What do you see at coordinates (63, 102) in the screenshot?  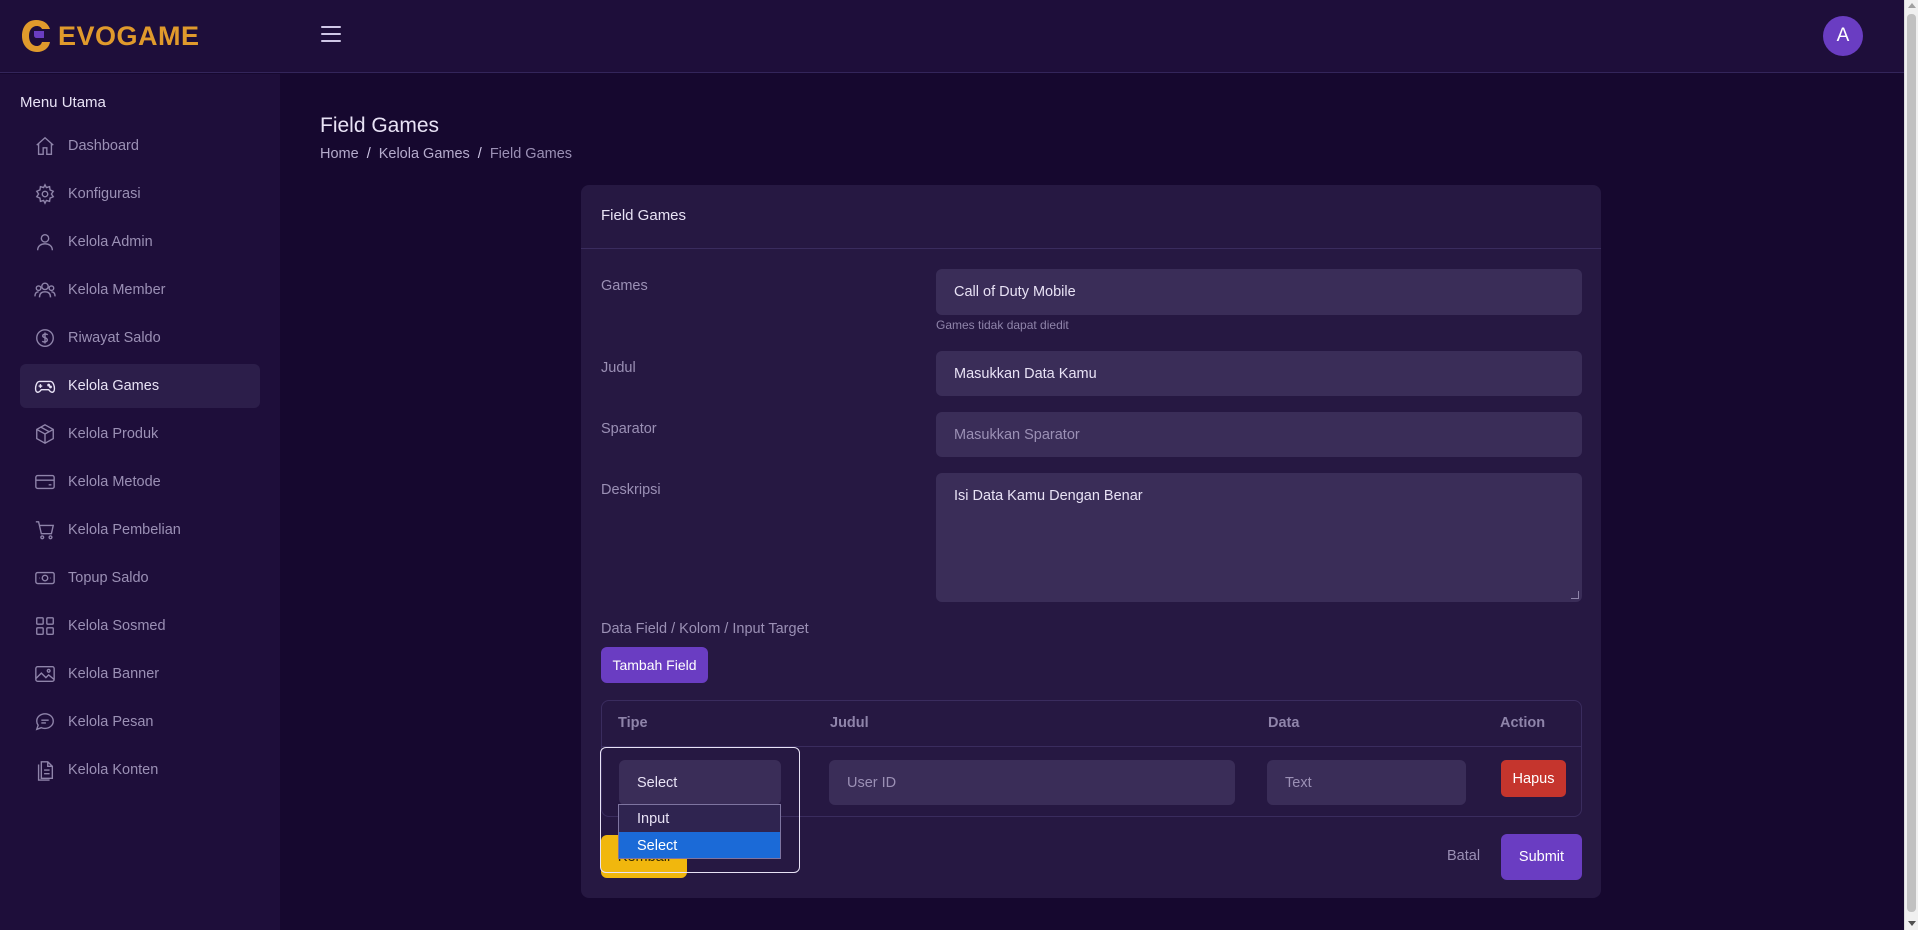 I see `sidebar-title: Menu Utama` at bounding box center [63, 102].